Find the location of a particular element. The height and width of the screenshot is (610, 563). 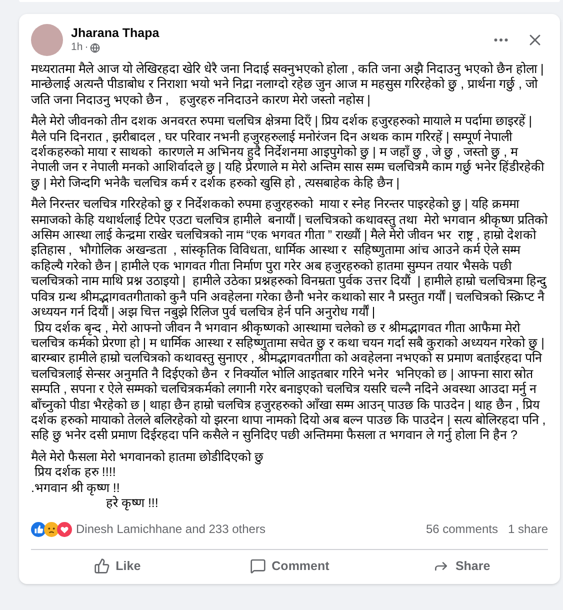

reactions-summary: Dinesh Lamichhane and 233 others is located at coordinates (251, 529).